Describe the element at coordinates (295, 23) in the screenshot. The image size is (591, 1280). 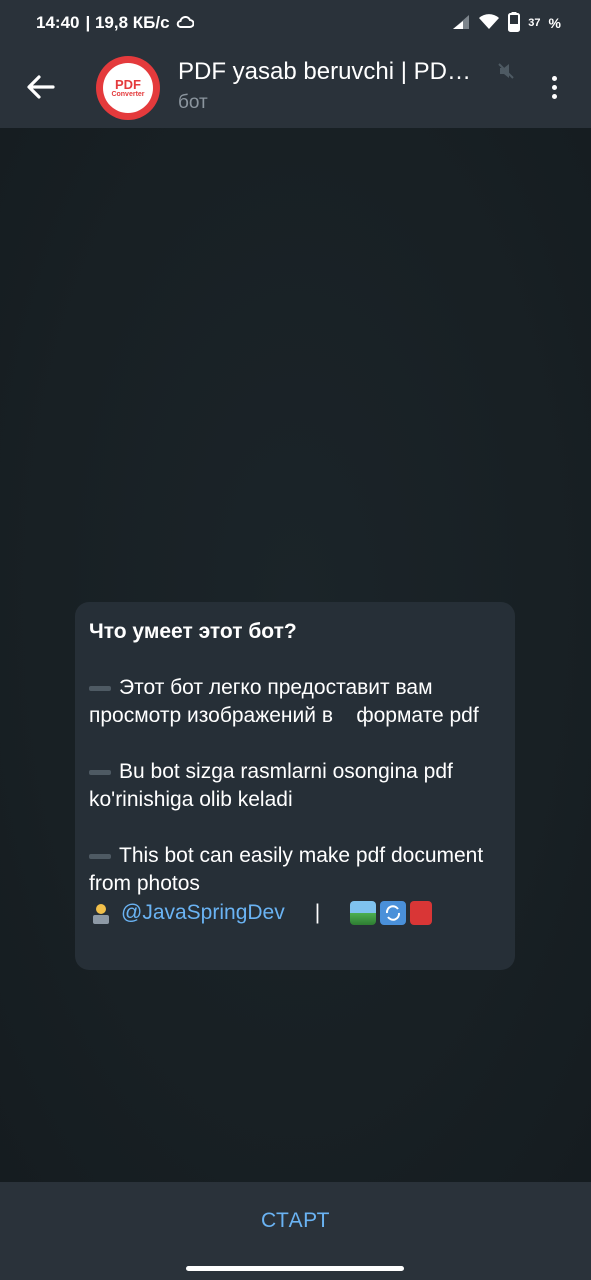
I see `status-bar: 14:40 | 19,8 КБ/с 37 %` at that location.